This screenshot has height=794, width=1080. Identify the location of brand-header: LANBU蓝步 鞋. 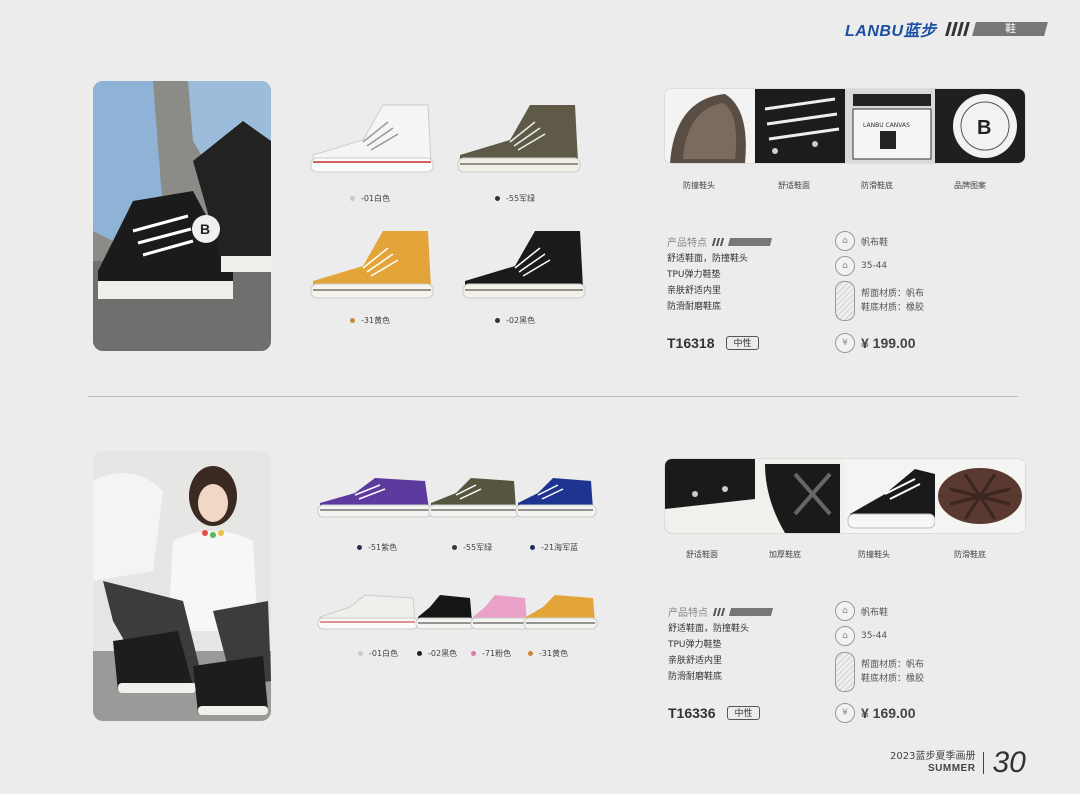
(946, 29).